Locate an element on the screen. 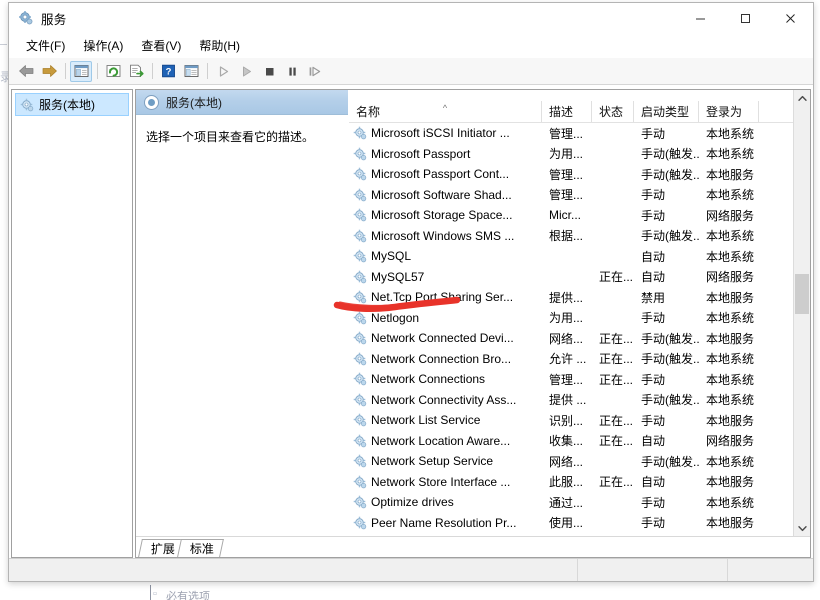 The width and height of the screenshot is (820, 600). table-row: Network Setup Service 网络... 手动(触发... 本地系统 is located at coordinates (571, 461).